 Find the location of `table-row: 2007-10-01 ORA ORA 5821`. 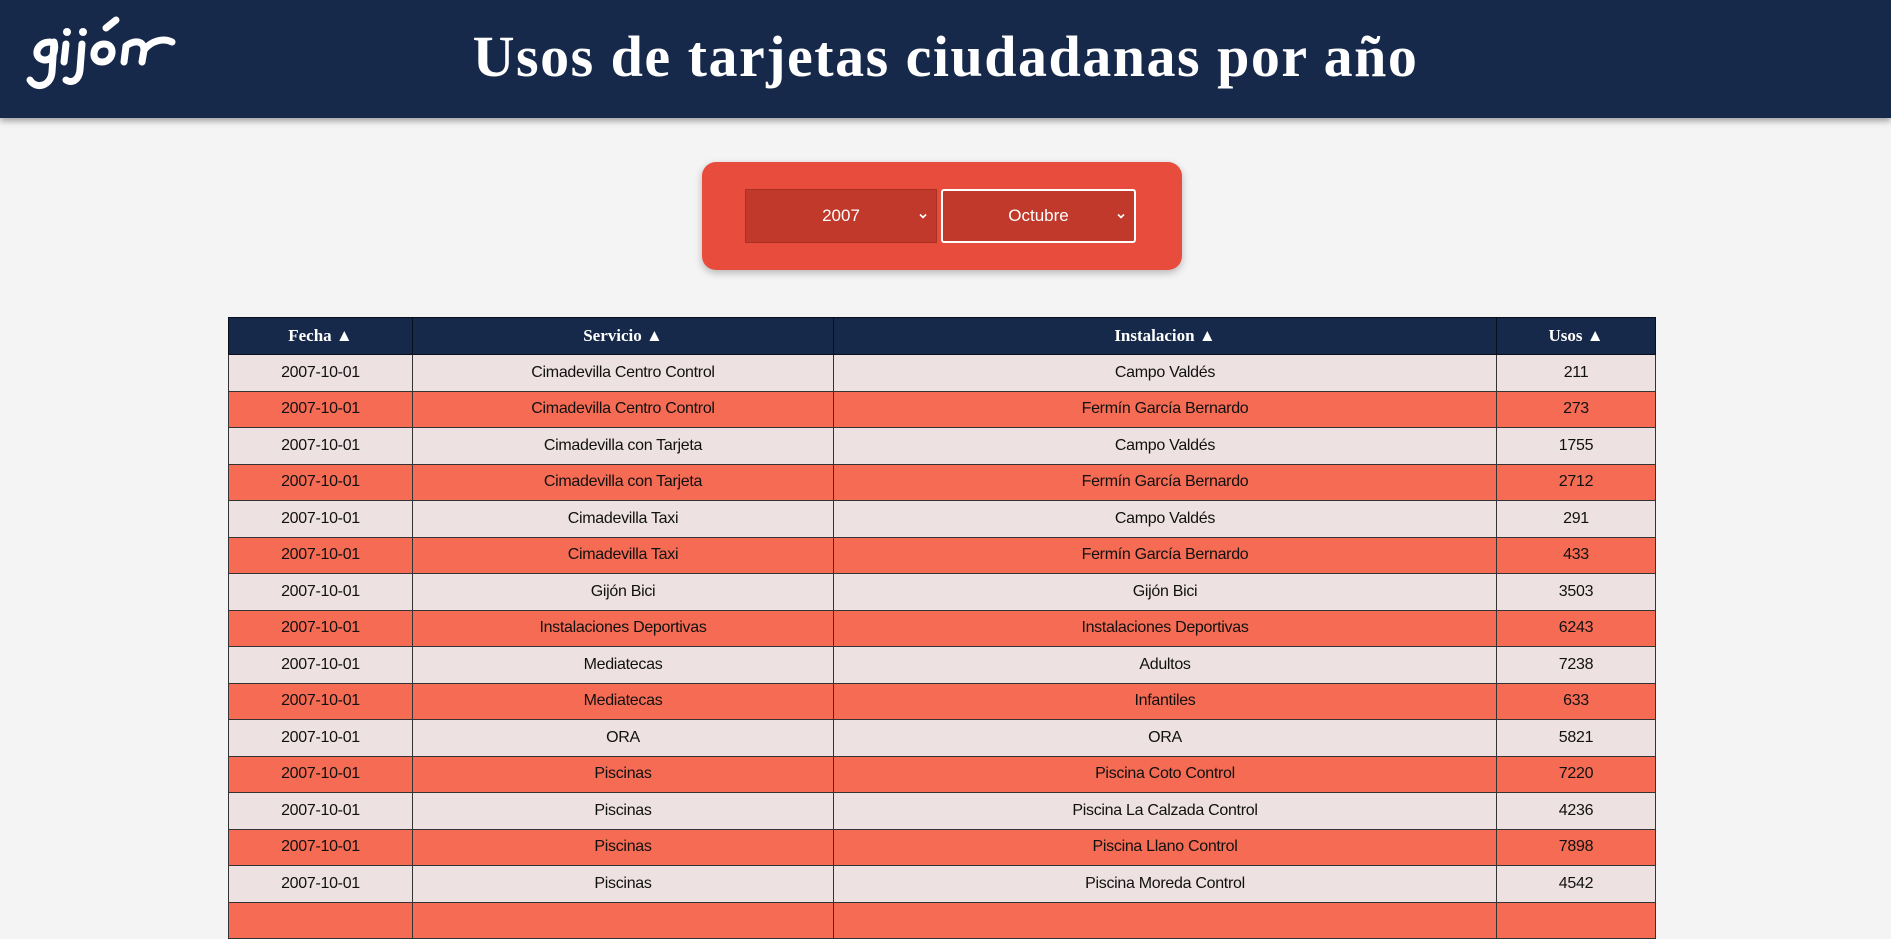

table-row: 2007-10-01 ORA ORA 5821 is located at coordinates (942, 738).